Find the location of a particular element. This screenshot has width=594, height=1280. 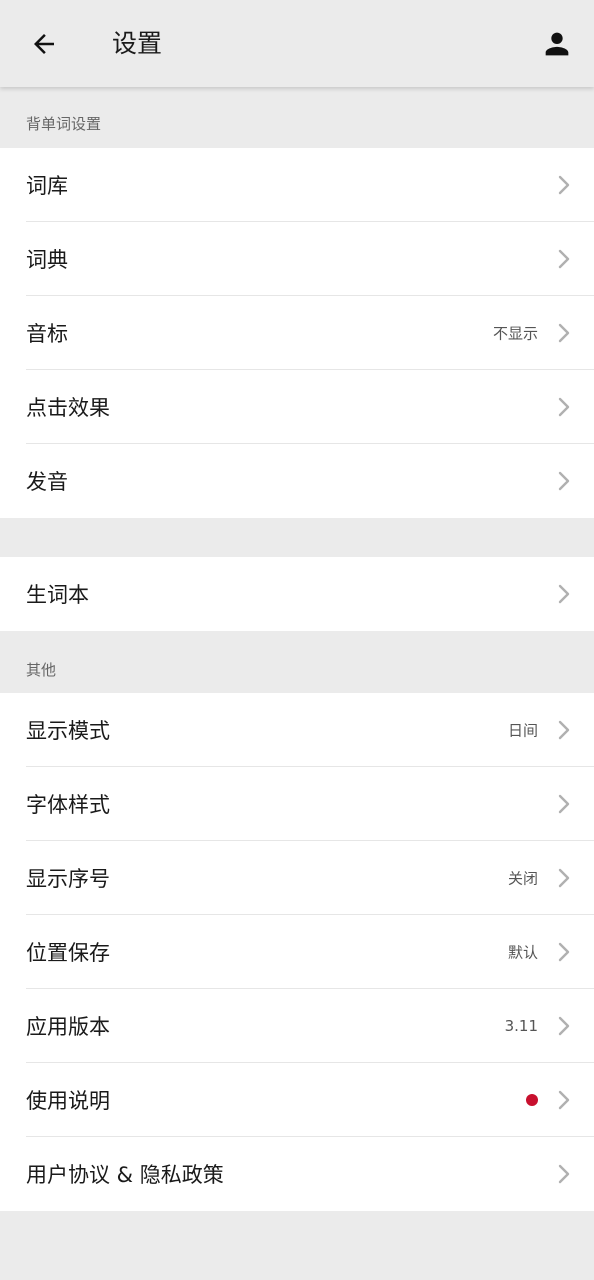

row-value: 默认 is located at coordinates (522, 952).